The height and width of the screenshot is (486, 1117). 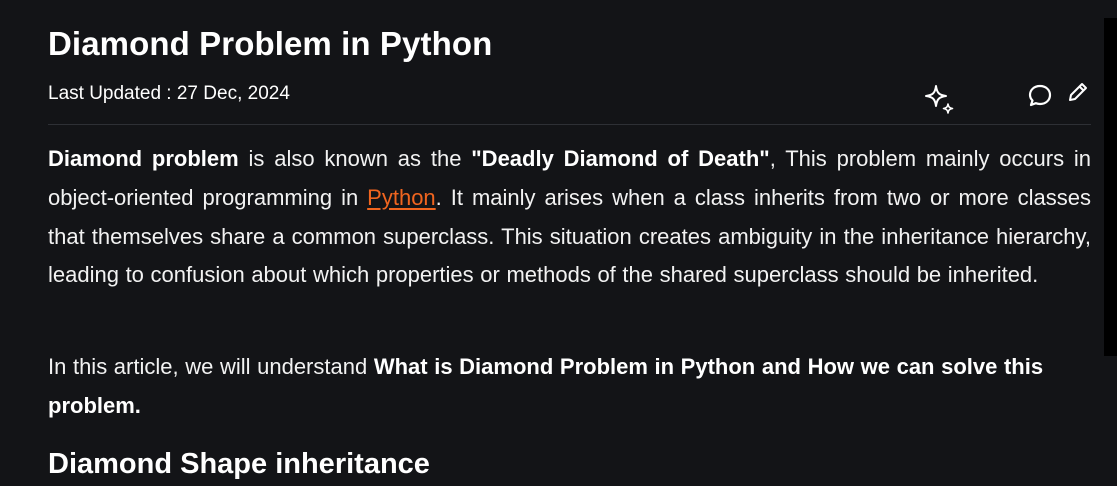 I want to click on paragraph-text: is also known as the, so click(x=355, y=158).